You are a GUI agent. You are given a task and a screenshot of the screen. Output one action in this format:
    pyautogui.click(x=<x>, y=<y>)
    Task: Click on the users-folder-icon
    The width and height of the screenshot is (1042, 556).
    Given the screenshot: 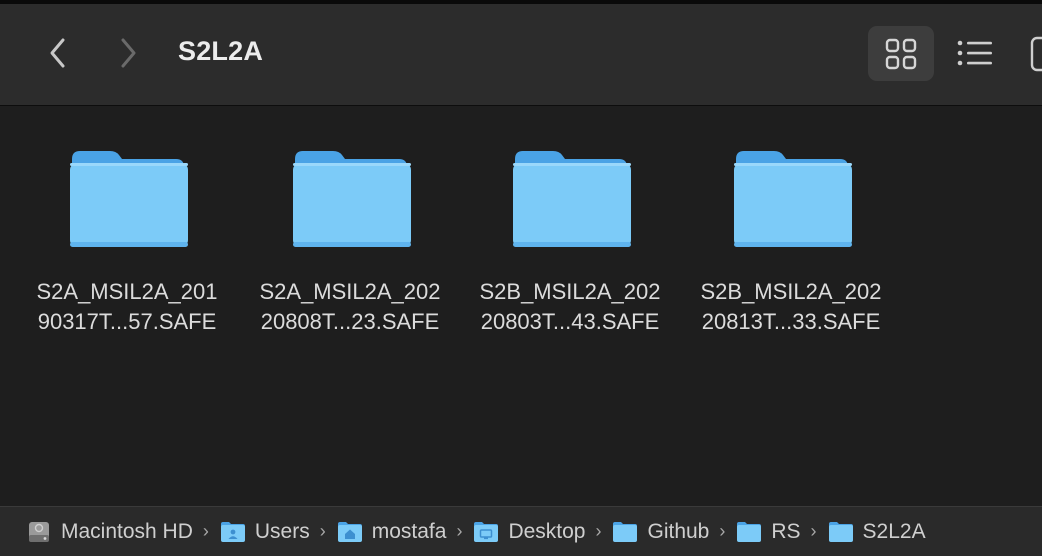 What is the action you would take?
    pyautogui.click(x=232, y=531)
    